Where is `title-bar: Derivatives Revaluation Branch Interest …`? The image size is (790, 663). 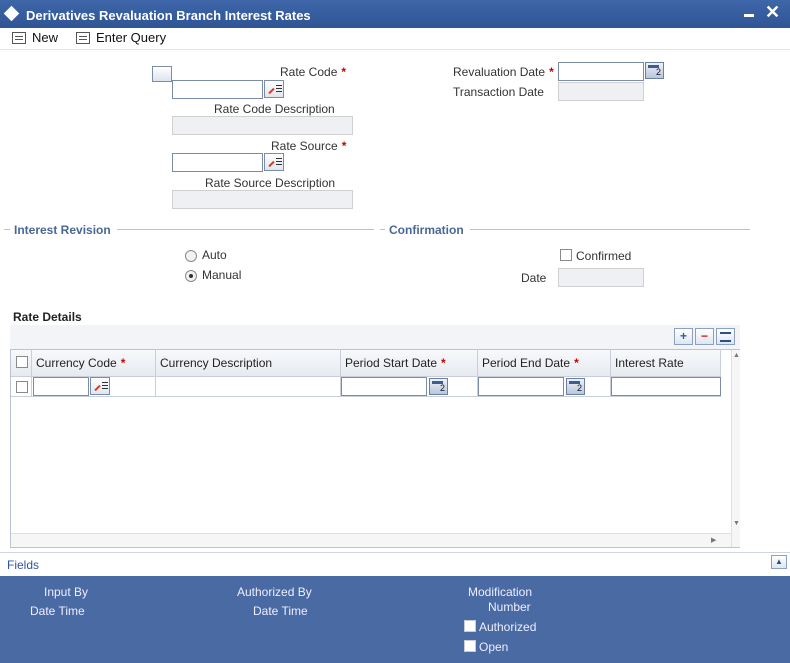 title-bar: Derivatives Revaluation Branch Interest … is located at coordinates (395, 14).